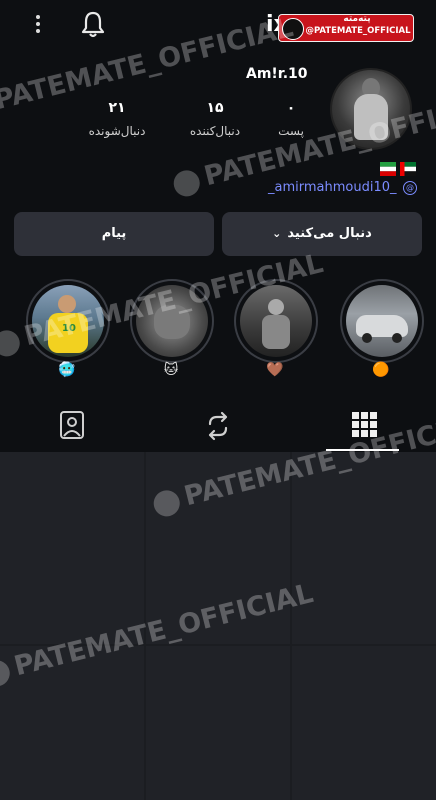 The image size is (436, 800). Describe the element at coordinates (382, 321) in the screenshot. I see `highlight-car` at that location.